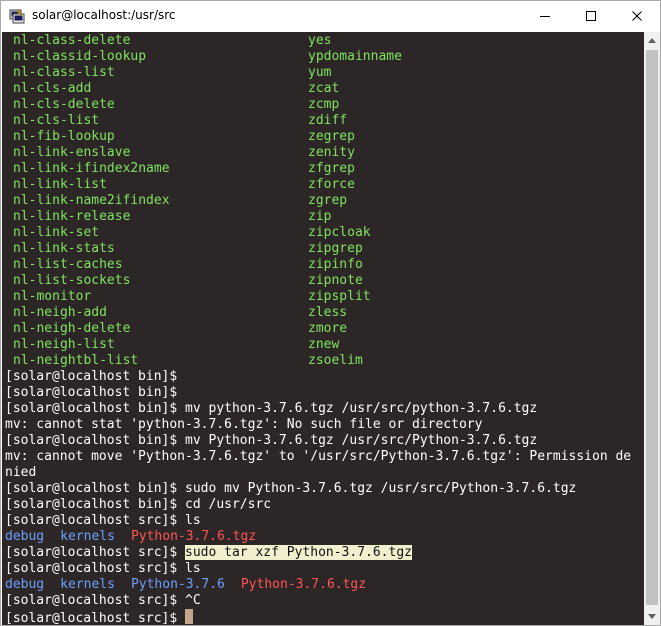 Image resolution: width=661 pixels, height=626 pixels. What do you see at coordinates (64, 344) in the screenshot?
I see `listing-item: nl-neigh-list` at bounding box center [64, 344].